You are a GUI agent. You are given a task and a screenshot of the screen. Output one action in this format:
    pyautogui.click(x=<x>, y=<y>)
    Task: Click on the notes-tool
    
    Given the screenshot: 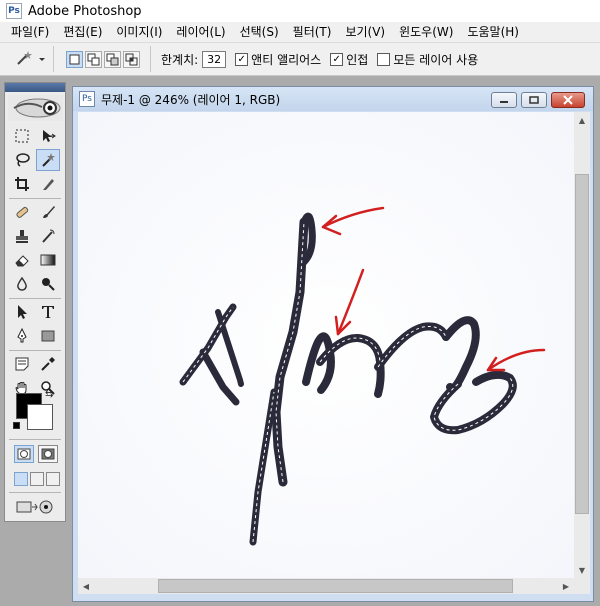 What is the action you would take?
    pyautogui.click(x=22, y=364)
    